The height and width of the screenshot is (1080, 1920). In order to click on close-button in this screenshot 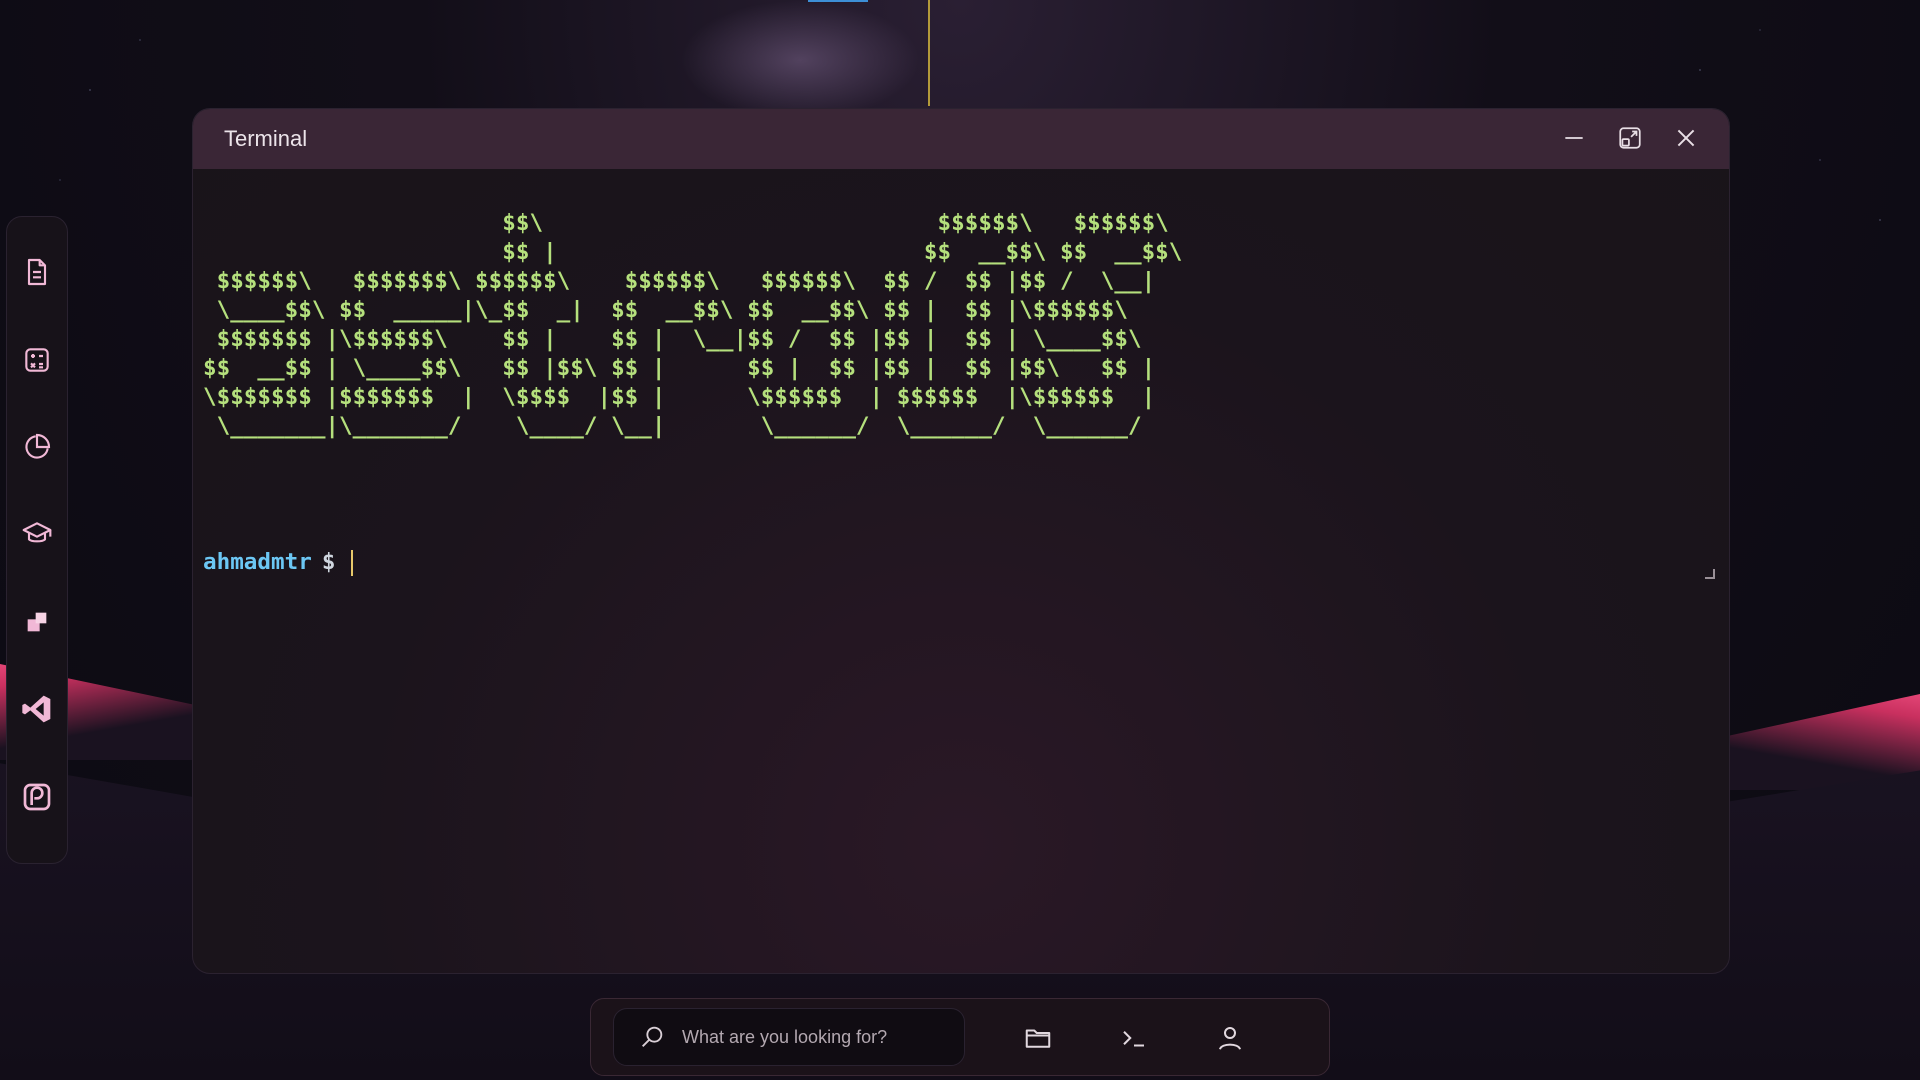, I will do `click(1686, 138)`.